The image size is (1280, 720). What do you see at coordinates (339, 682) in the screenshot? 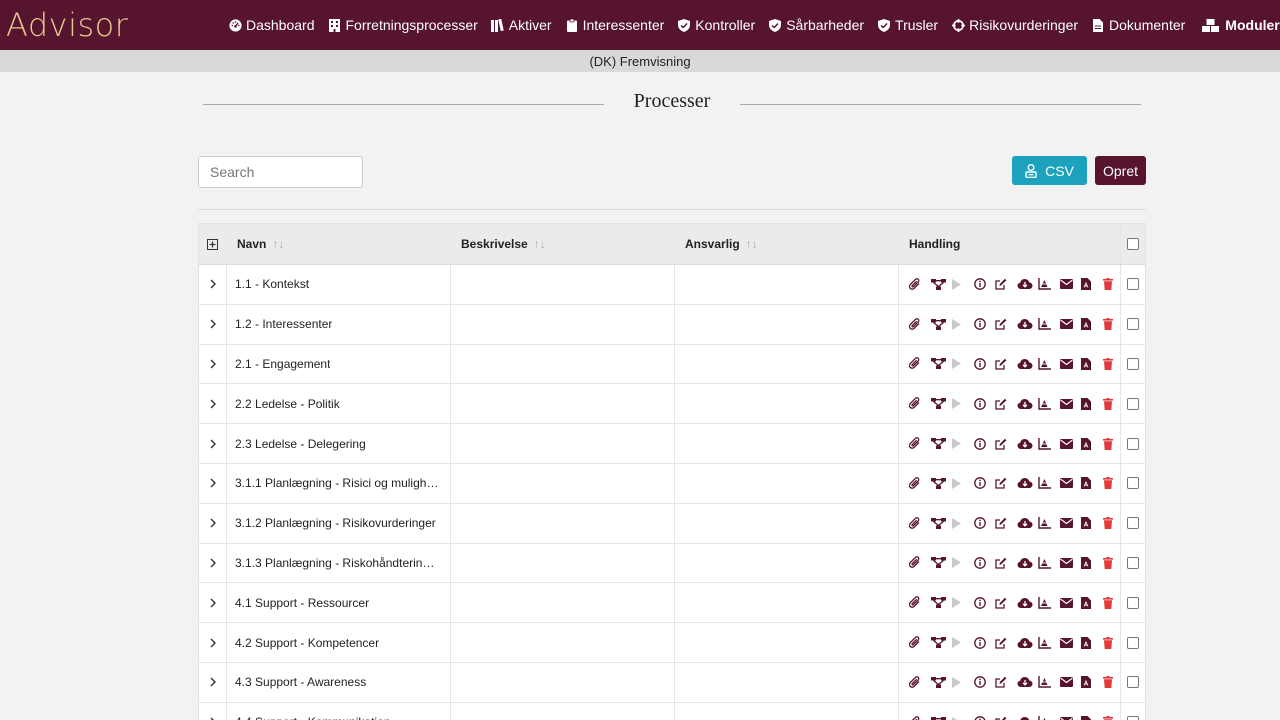
I see `row-name-cell: 4.3 Support - Awareness` at bounding box center [339, 682].